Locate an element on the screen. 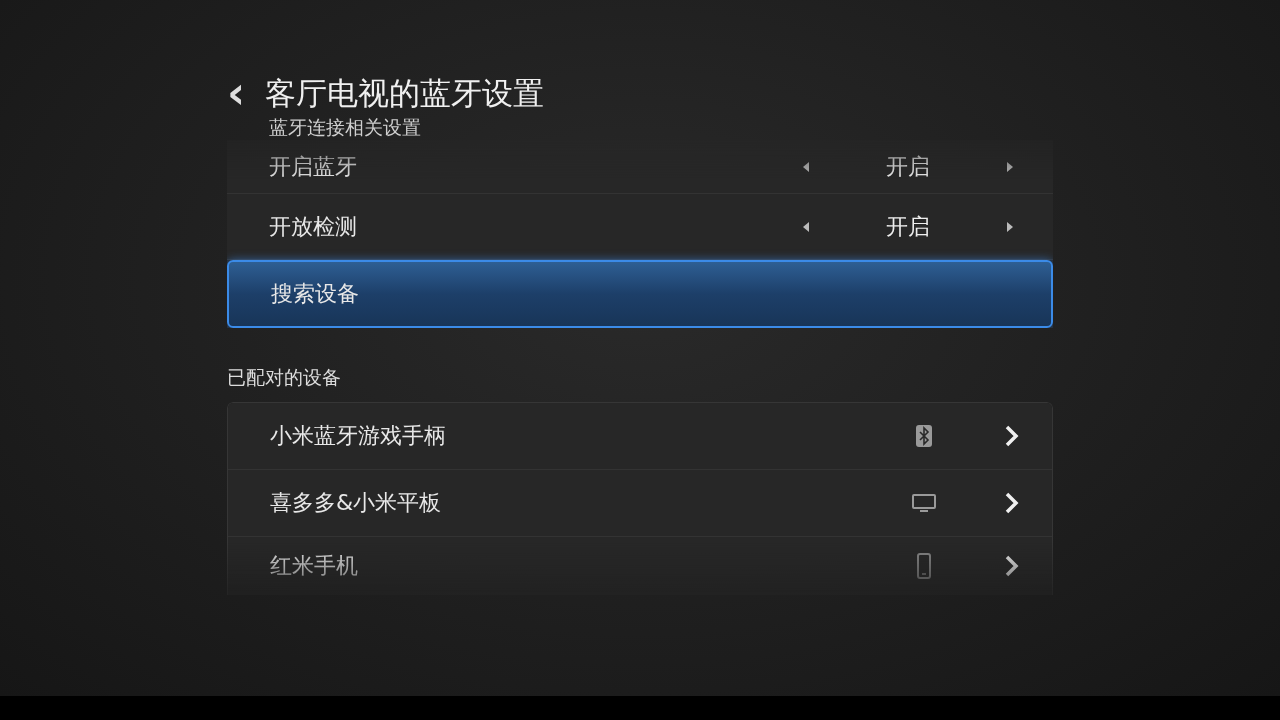  page-title: 客厅电视的蓝牙设置 is located at coordinates (404, 93).